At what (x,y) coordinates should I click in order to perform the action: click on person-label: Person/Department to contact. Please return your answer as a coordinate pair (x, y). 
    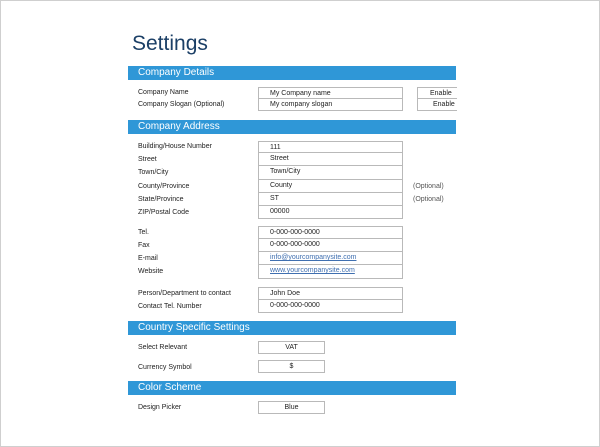
    Looking at the image, I should click on (184, 293).